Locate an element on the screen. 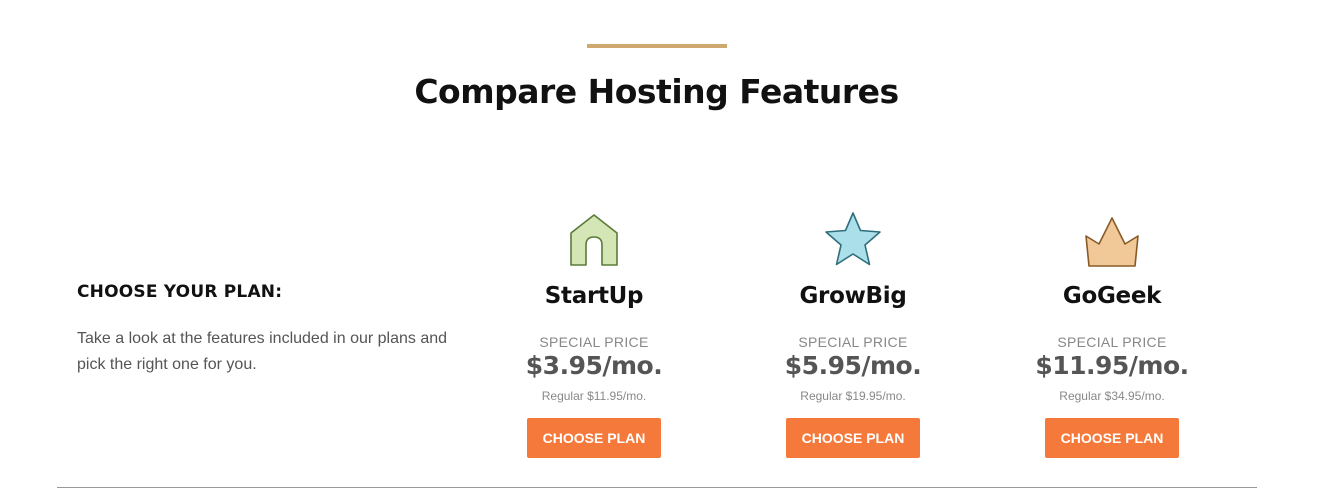 The width and height of the screenshot is (1326, 492). plan-price: $3.95/mo. is located at coordinates (594, 365).